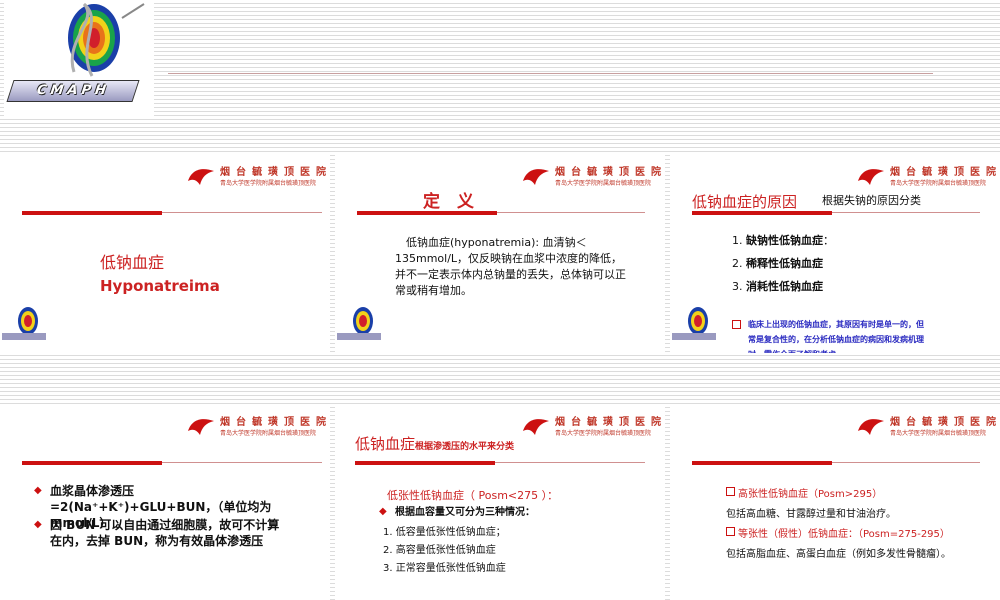 The width and height of the screenshot is (1000, 600). I want to click on cause-item-3: 3. 消耗性低钠血症, so click(777, 286).